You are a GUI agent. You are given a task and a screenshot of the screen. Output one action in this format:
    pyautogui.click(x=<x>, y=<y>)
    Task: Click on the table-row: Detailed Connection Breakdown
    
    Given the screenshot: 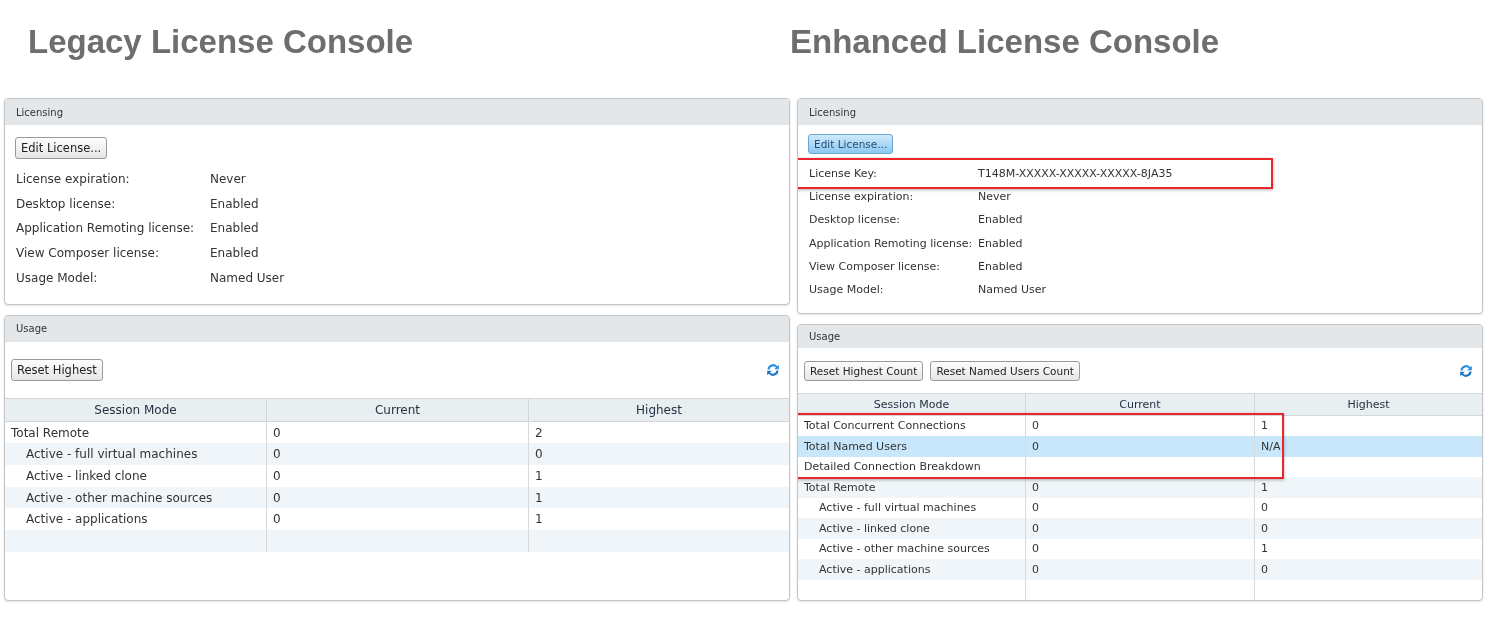 What is the action you would take?
    pyautogui.click(x=1140, y=466)
    